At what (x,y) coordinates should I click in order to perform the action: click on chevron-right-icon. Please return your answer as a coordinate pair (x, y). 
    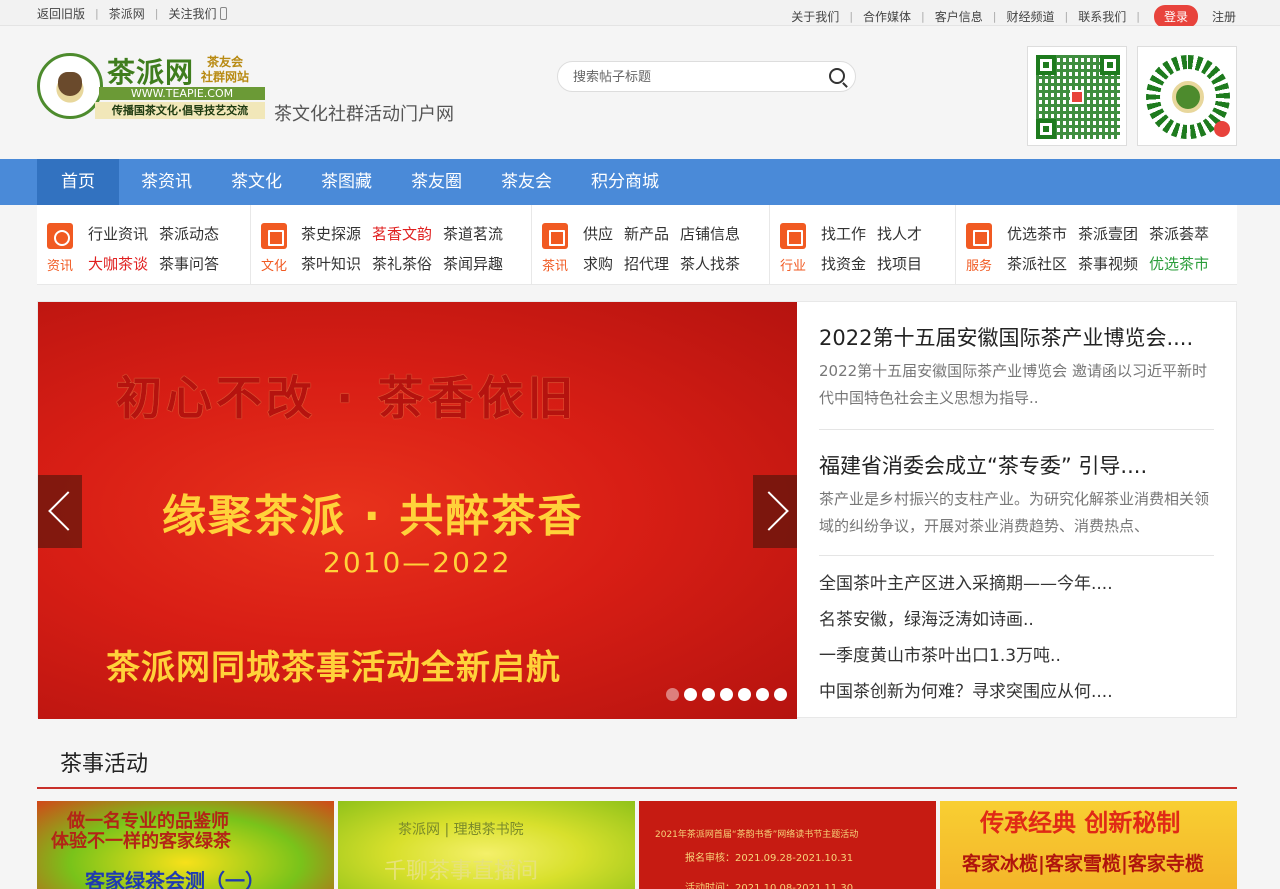
    Looking at the image, I should click on (775, 511).